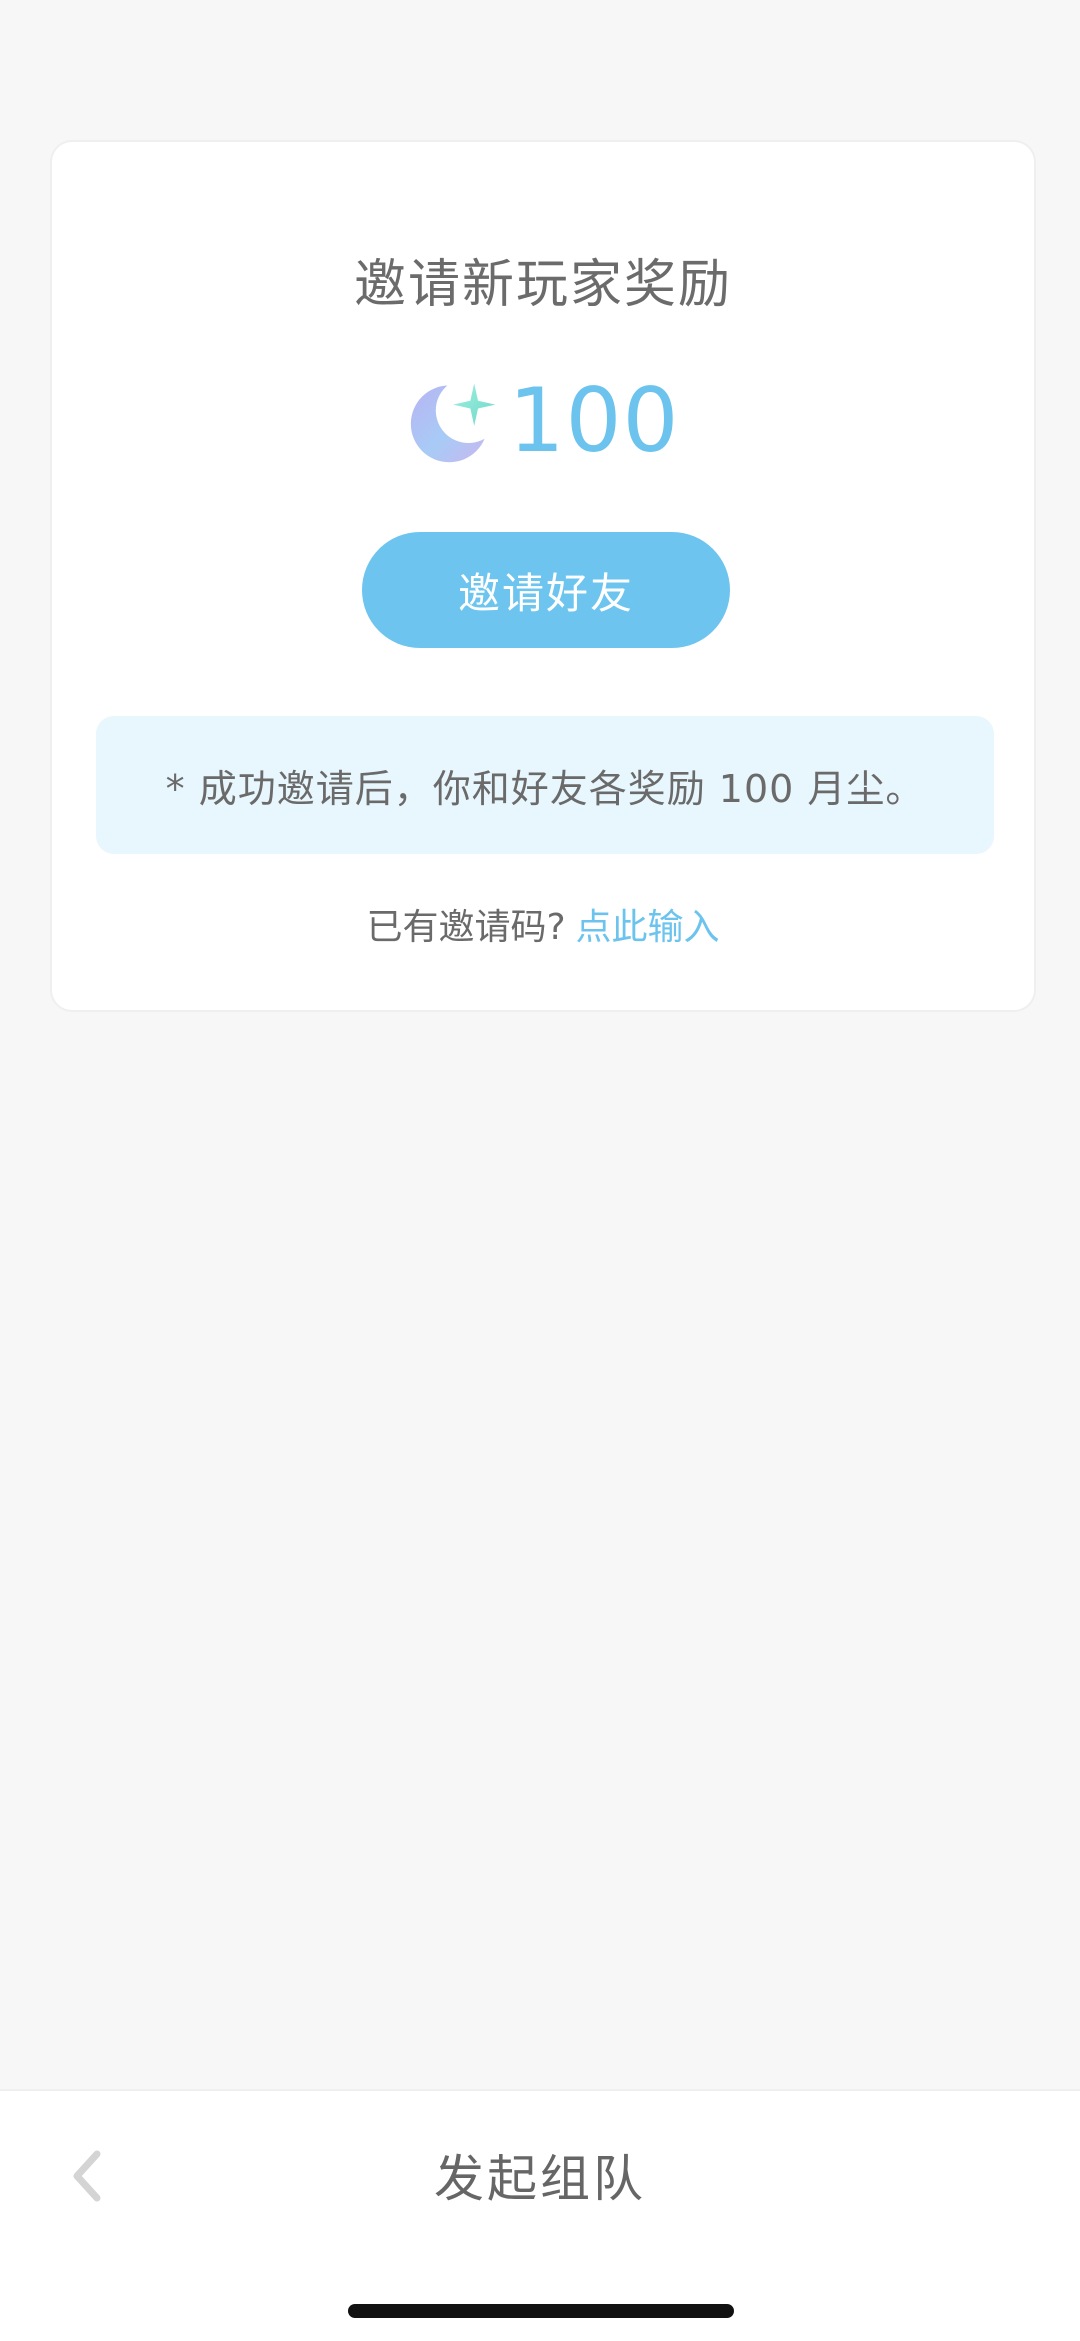  I want to click on reward-display: 100, so click(543, 420).